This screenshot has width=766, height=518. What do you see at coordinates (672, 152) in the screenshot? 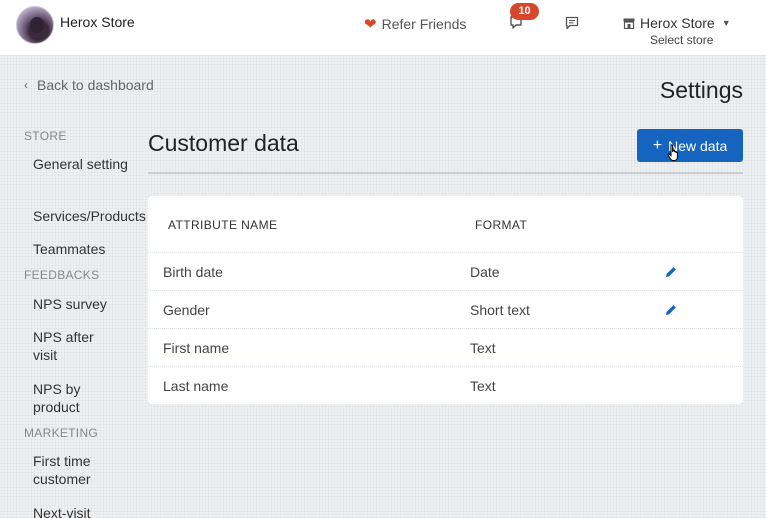
I see `hand-cursor-icon` at bounding box center [672, 152].